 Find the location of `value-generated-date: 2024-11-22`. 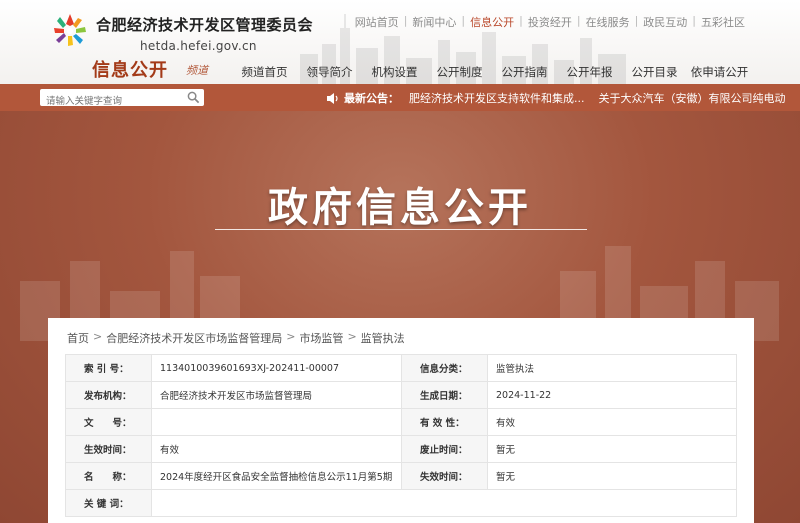

value-generated-date: 2024-11-22 is located at coordinates (612, 395).